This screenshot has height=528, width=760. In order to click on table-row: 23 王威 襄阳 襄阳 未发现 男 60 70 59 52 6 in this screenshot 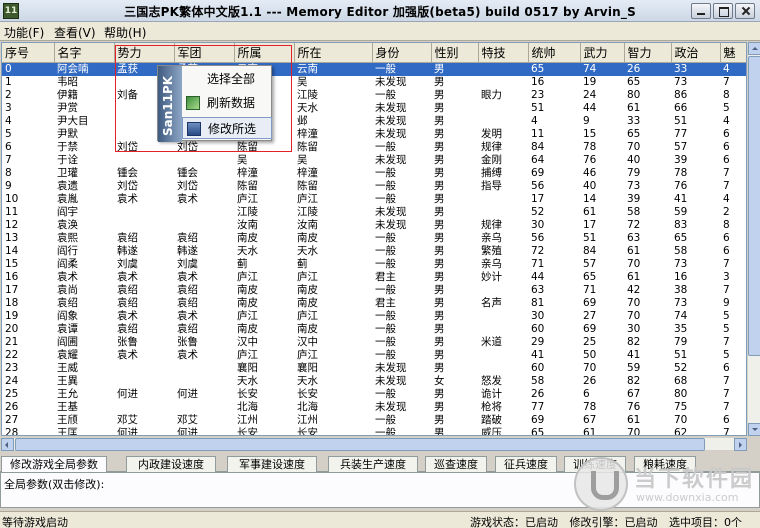, I will do `click(374, 368)`.